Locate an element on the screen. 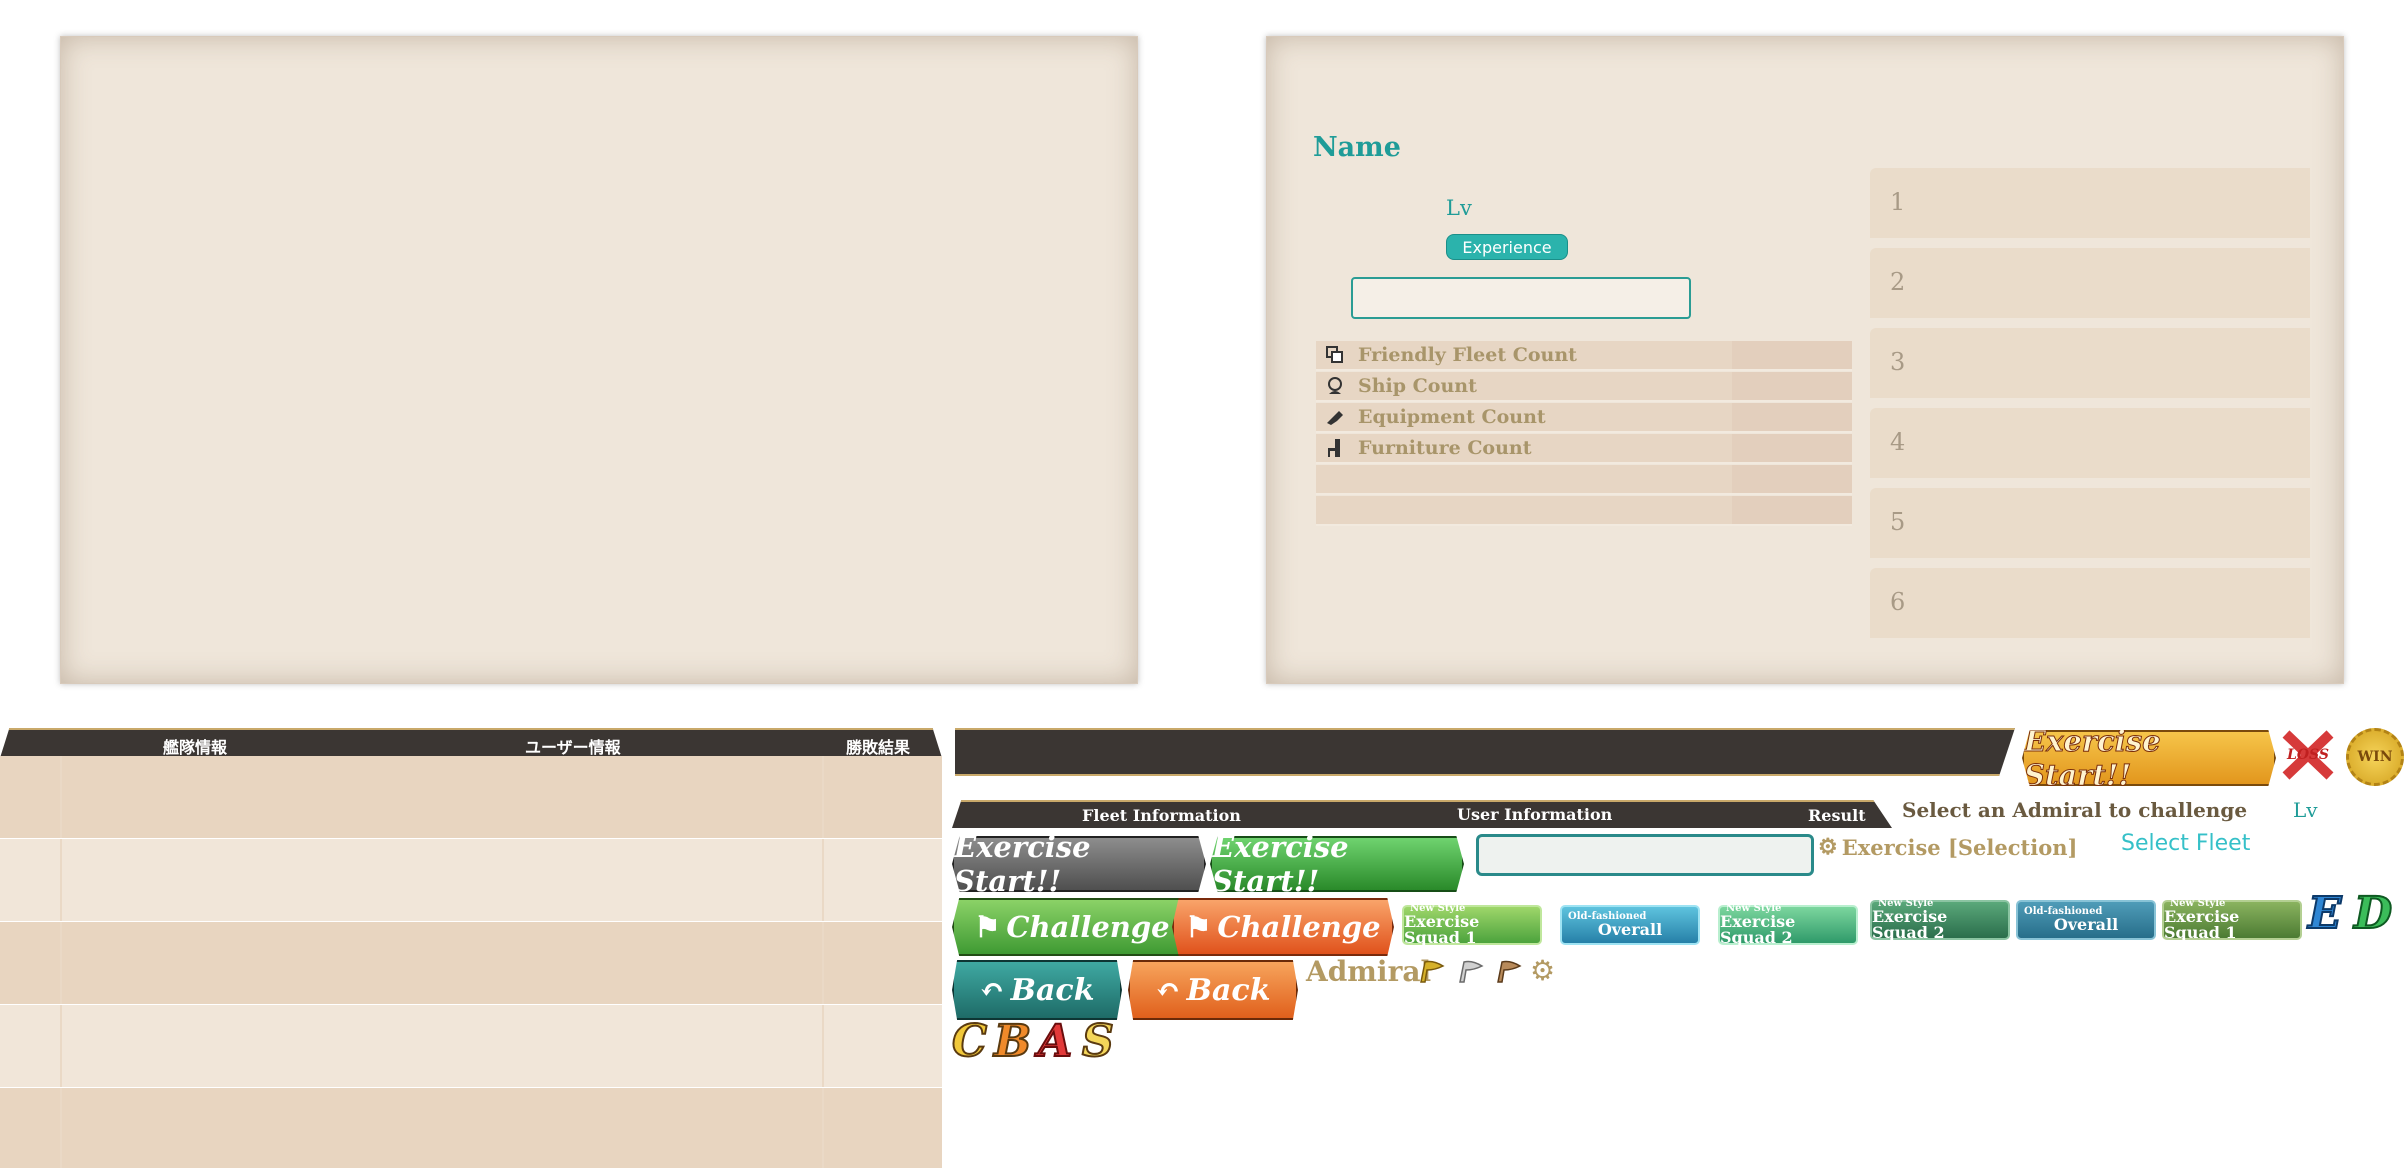 The image size is (2405, 1168). fleet-slot: 2 is located at coordinates (2090, 283).